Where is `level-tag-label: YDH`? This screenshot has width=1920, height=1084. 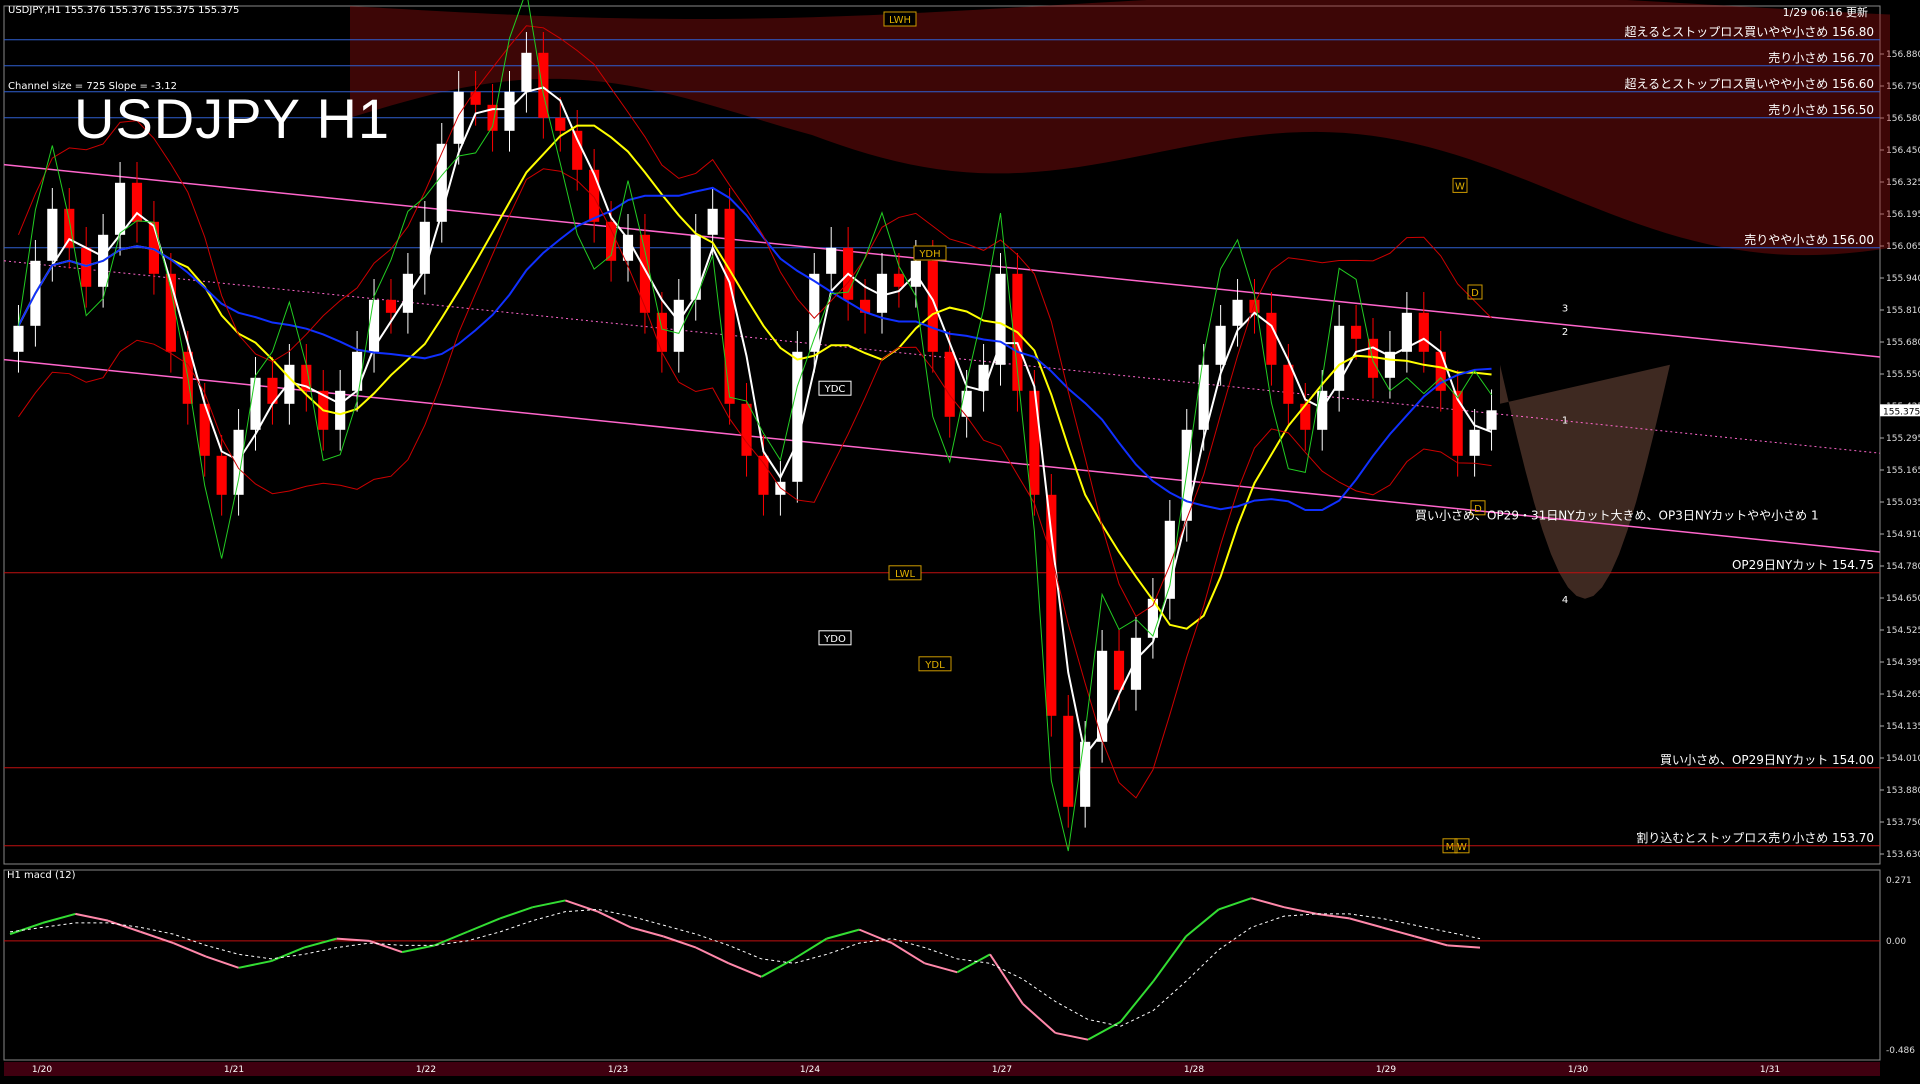 level-tag-label: YDH is located at coordinates (929, 254).